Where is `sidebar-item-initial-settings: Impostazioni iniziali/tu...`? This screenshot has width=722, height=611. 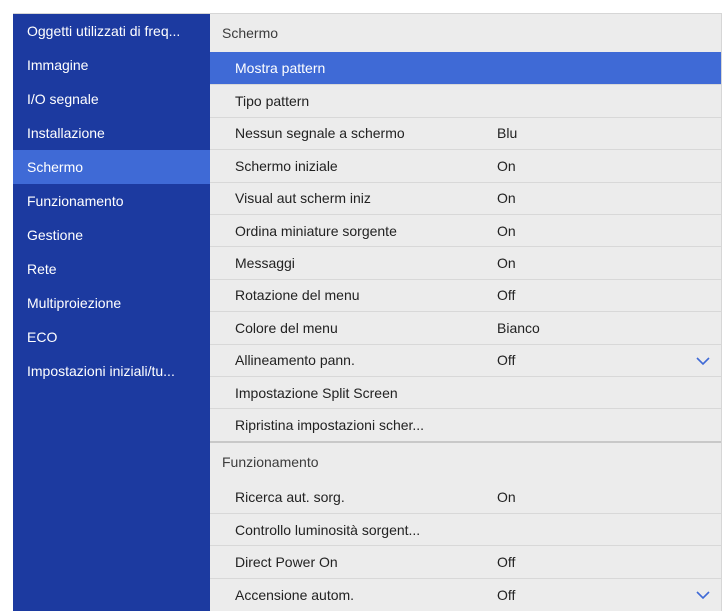 sidebar-item-initial-settings: Impostazioni iniziali/tu... is located at coordinates (111, 371).